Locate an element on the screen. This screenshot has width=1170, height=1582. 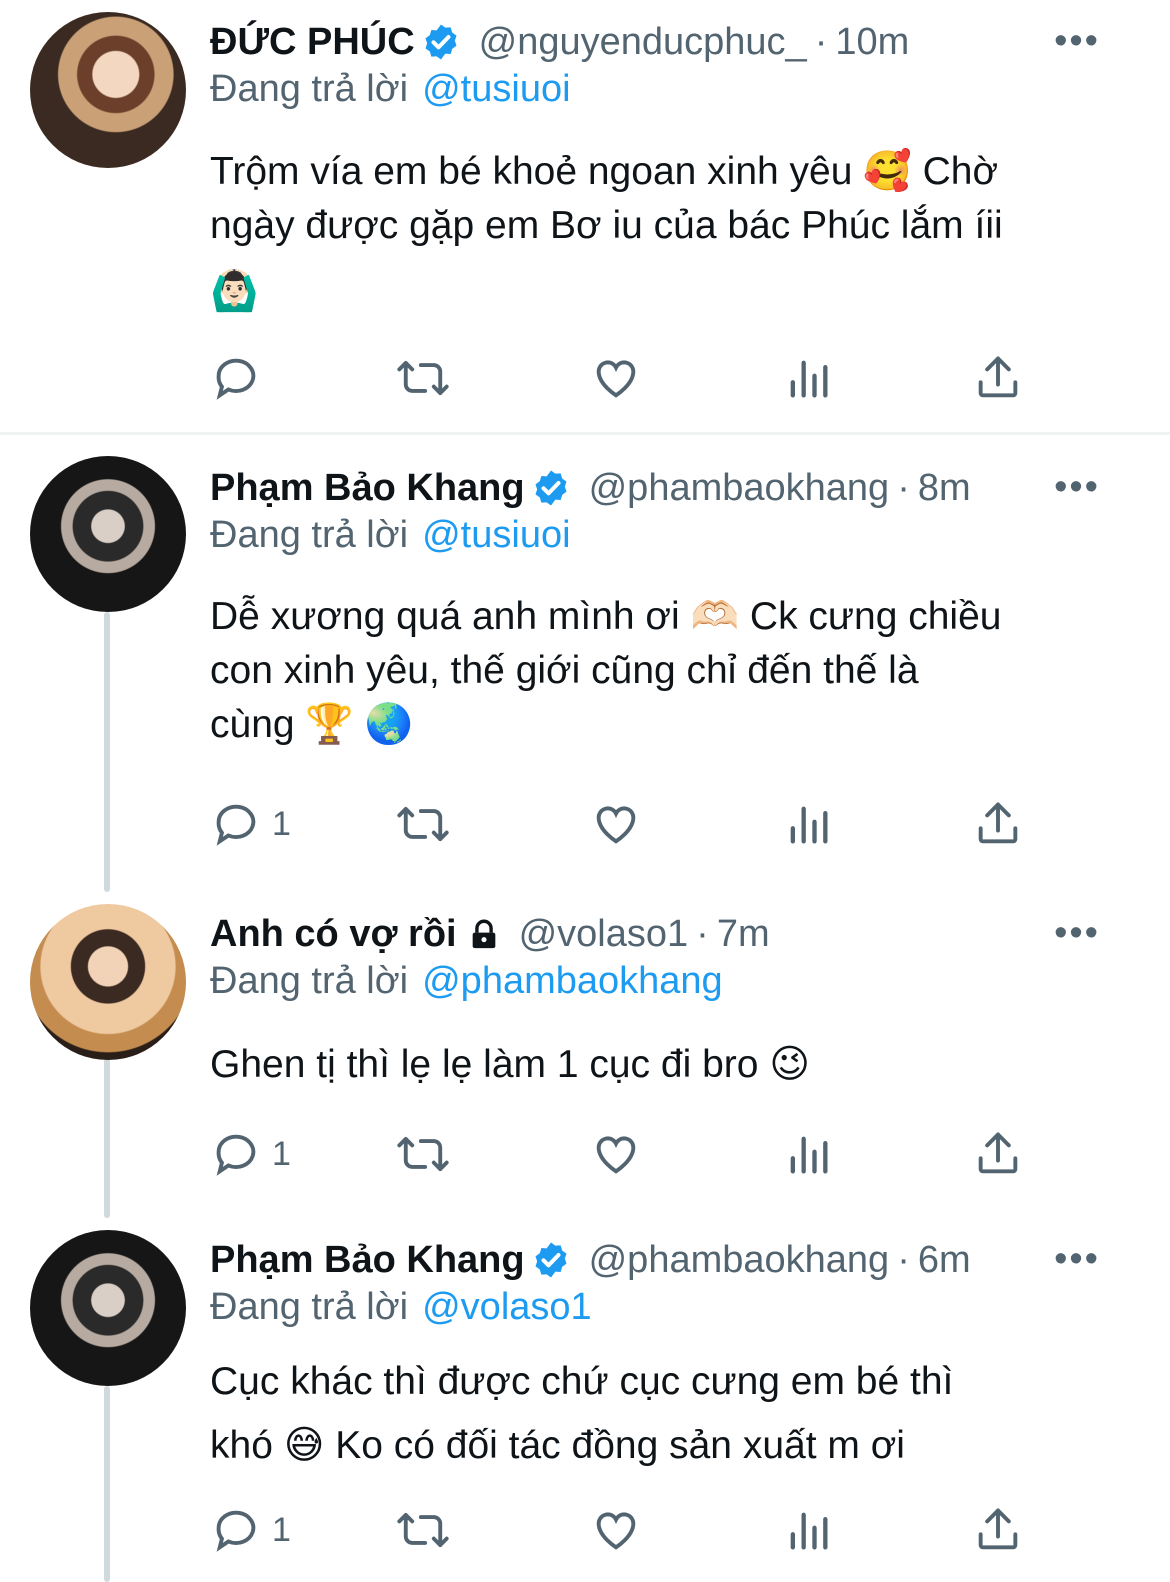
tweet-header: Phạm Bảo Khang @phambaokhang · 6m ••• is located at coordinates (670, 1260).